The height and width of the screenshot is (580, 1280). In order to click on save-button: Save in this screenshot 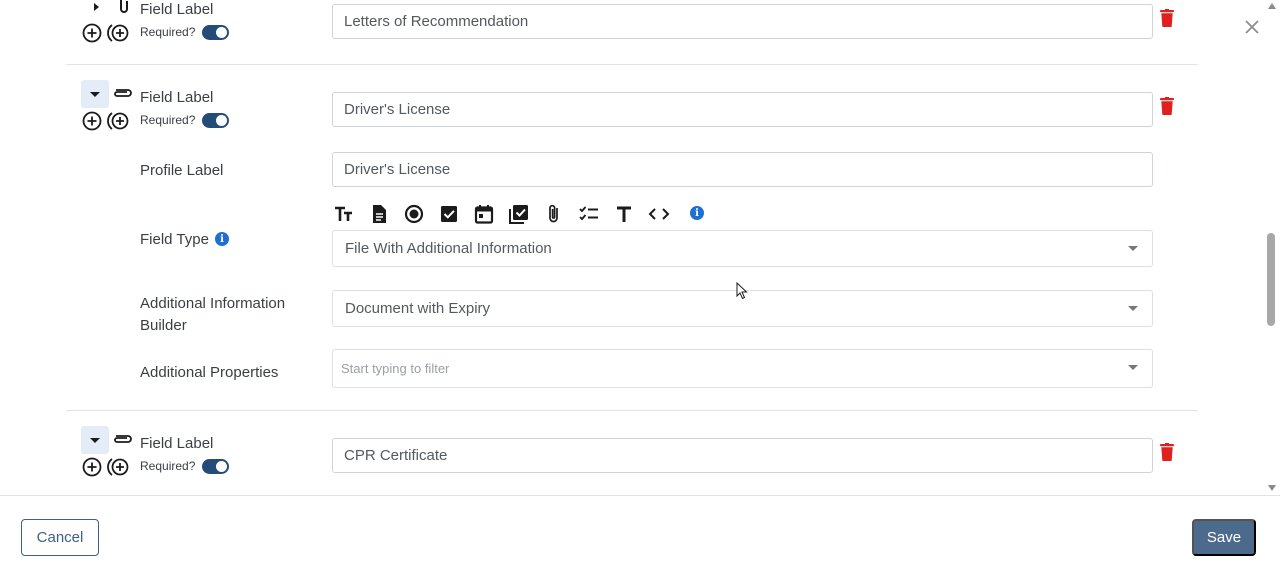, I will do `click(1224, 537)`.